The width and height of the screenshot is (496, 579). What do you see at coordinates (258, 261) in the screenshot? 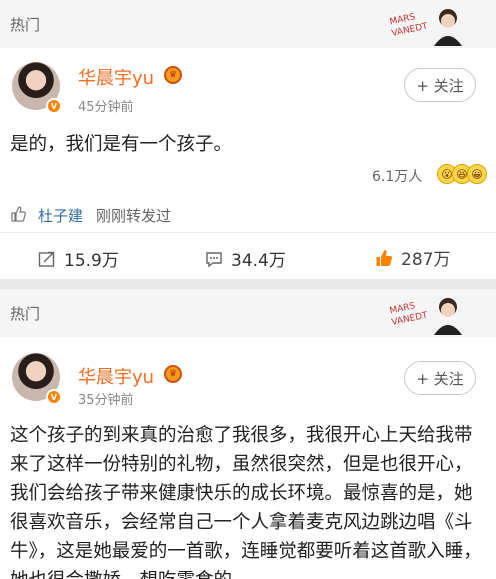
I see `comment-count: 34.4万` at bounding box center [258, 261].